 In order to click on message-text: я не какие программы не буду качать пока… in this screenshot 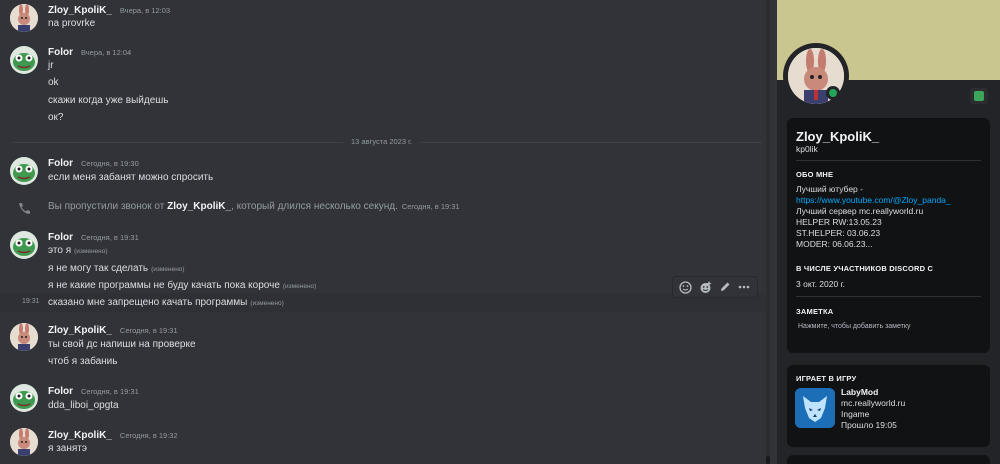, I will do `click(182, 285)`.